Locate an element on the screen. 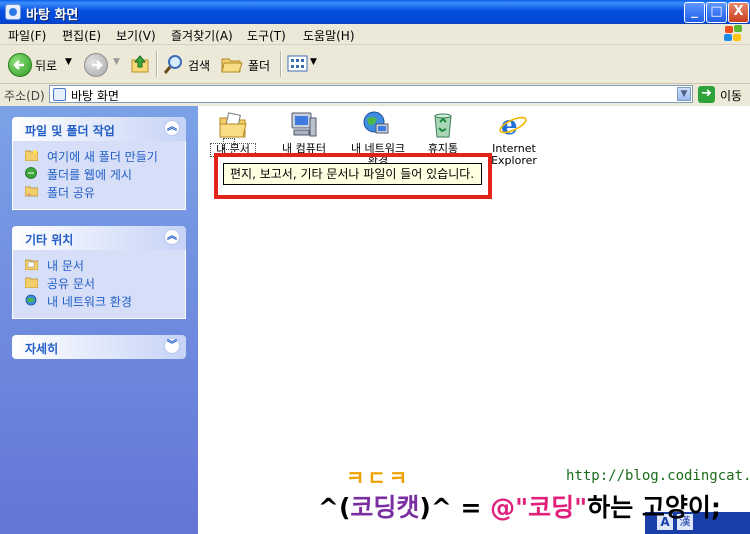 The image size is (750, 534). tooltip: 편지, 보고서, 기타 문서나 파일이 들어 있습니다. is located at coordinates (352, 174).